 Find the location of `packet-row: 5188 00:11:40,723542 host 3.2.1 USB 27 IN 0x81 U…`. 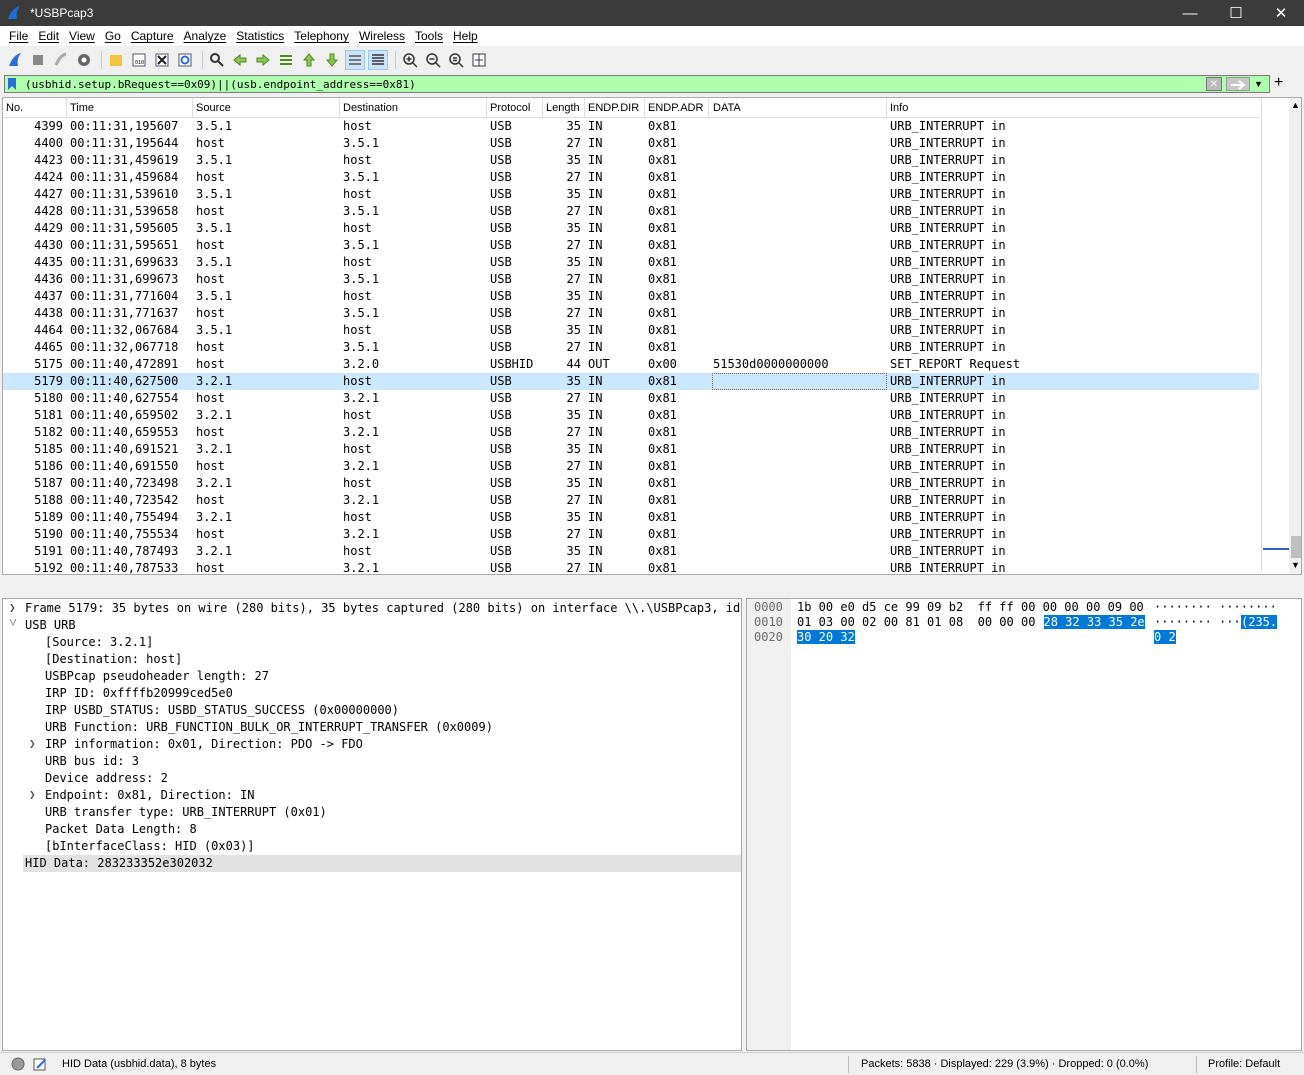

packet-row: 5188 00:11:40,723542 host 3.2.1 USB 27 IN 0x81 U… is located at coordinates (631, 500).